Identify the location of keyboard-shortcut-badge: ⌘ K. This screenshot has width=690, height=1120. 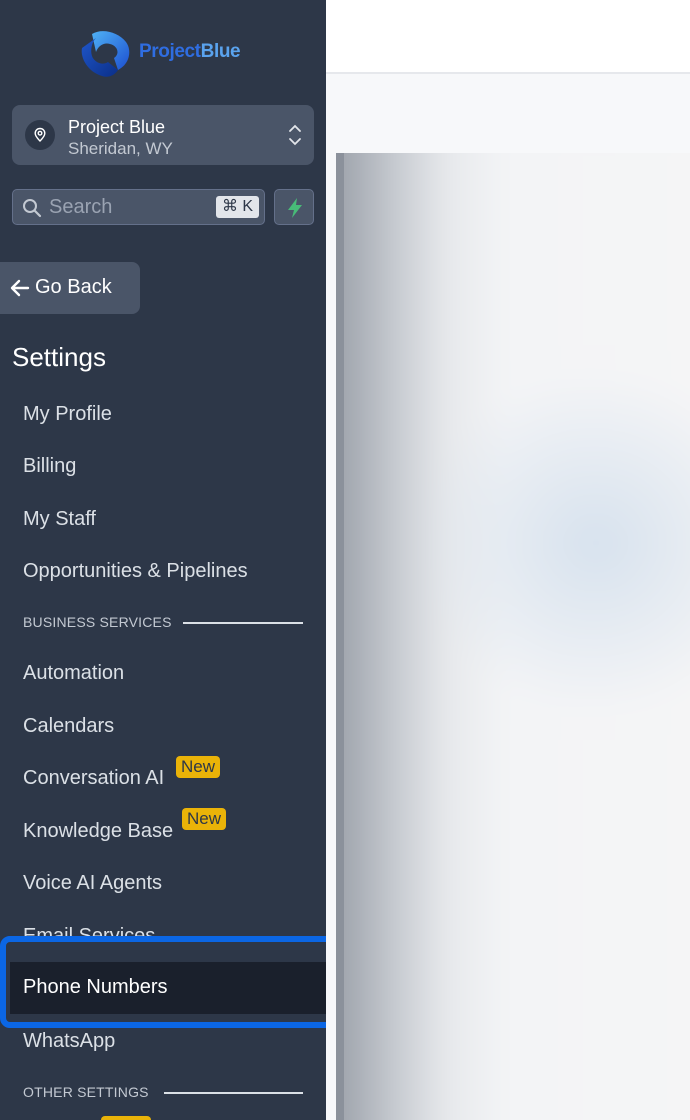
(237, 207).